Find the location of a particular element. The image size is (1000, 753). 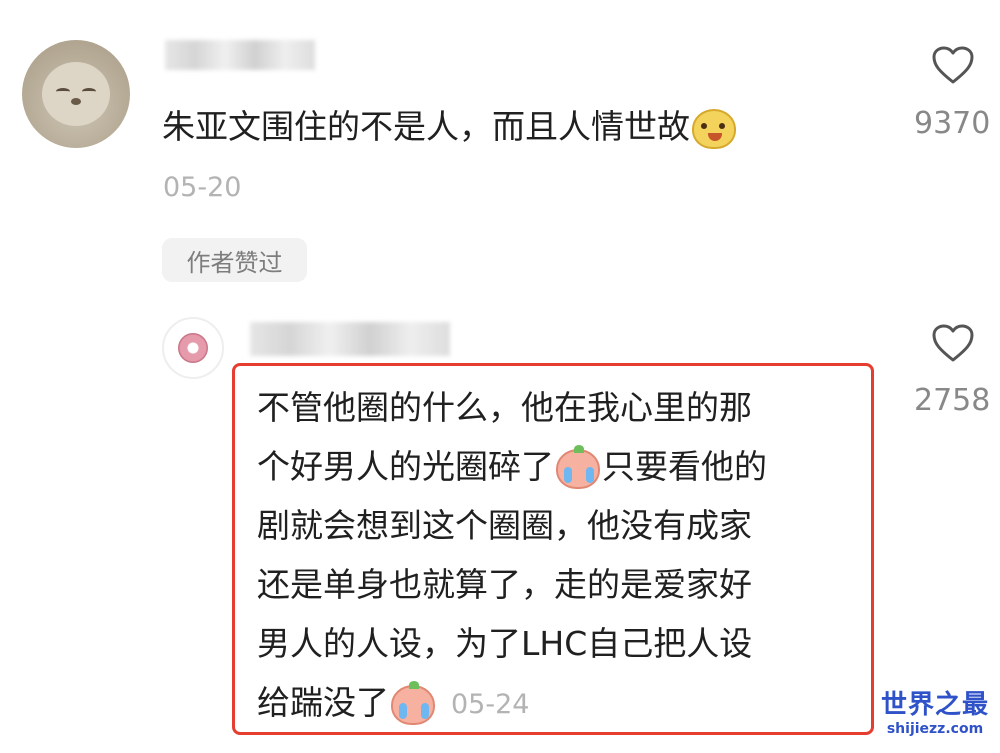

reply-line: 男人的人设，为了LHC自己把人设 is located at coordinates (505, 643).